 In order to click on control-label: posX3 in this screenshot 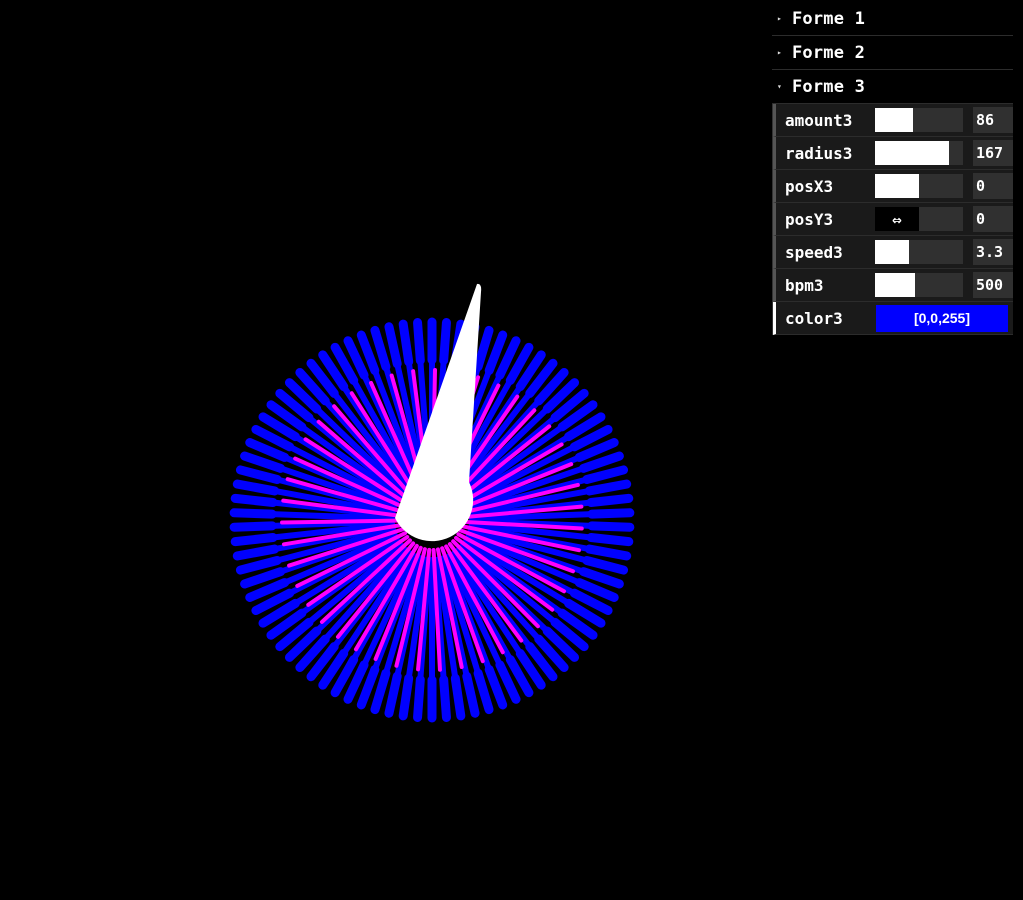, I will do `click(809, 186)`.